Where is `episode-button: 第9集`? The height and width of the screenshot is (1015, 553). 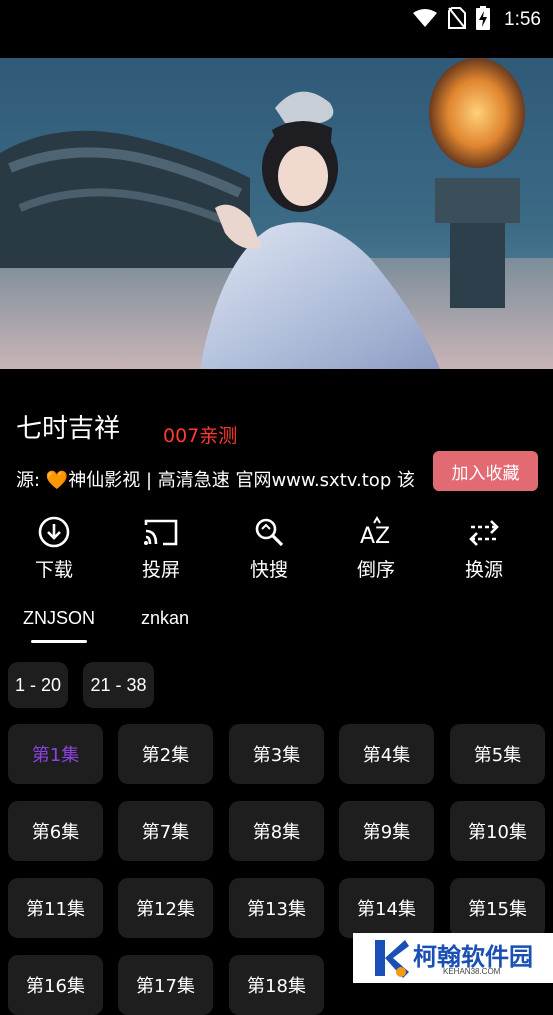
episode-button: 第9集 is located at coordinates (386, 831).